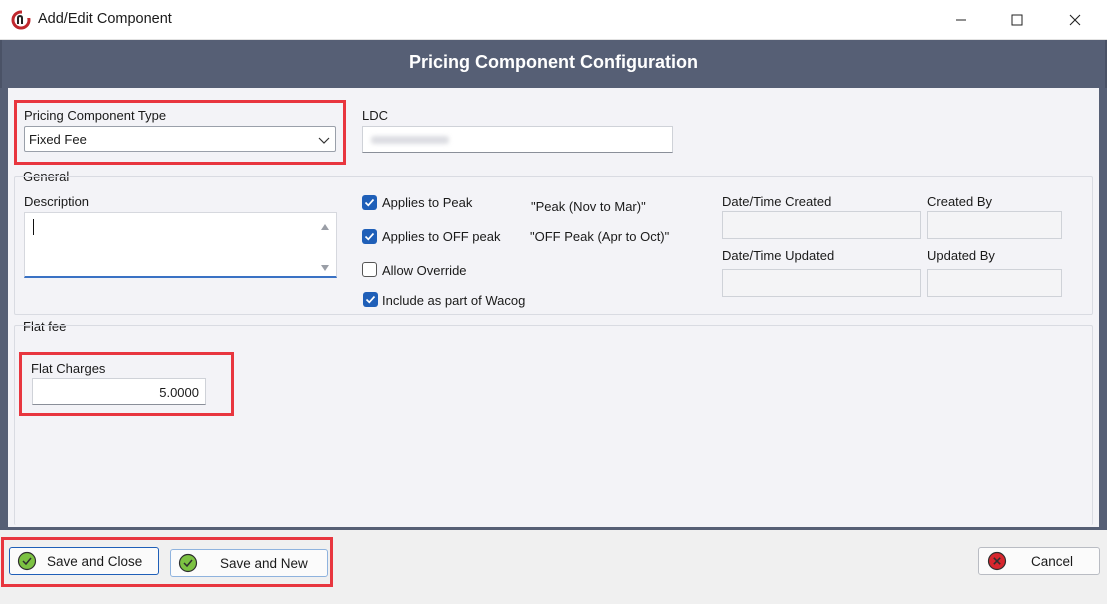  I want to click on app-logo-icon, so click(21, 20).